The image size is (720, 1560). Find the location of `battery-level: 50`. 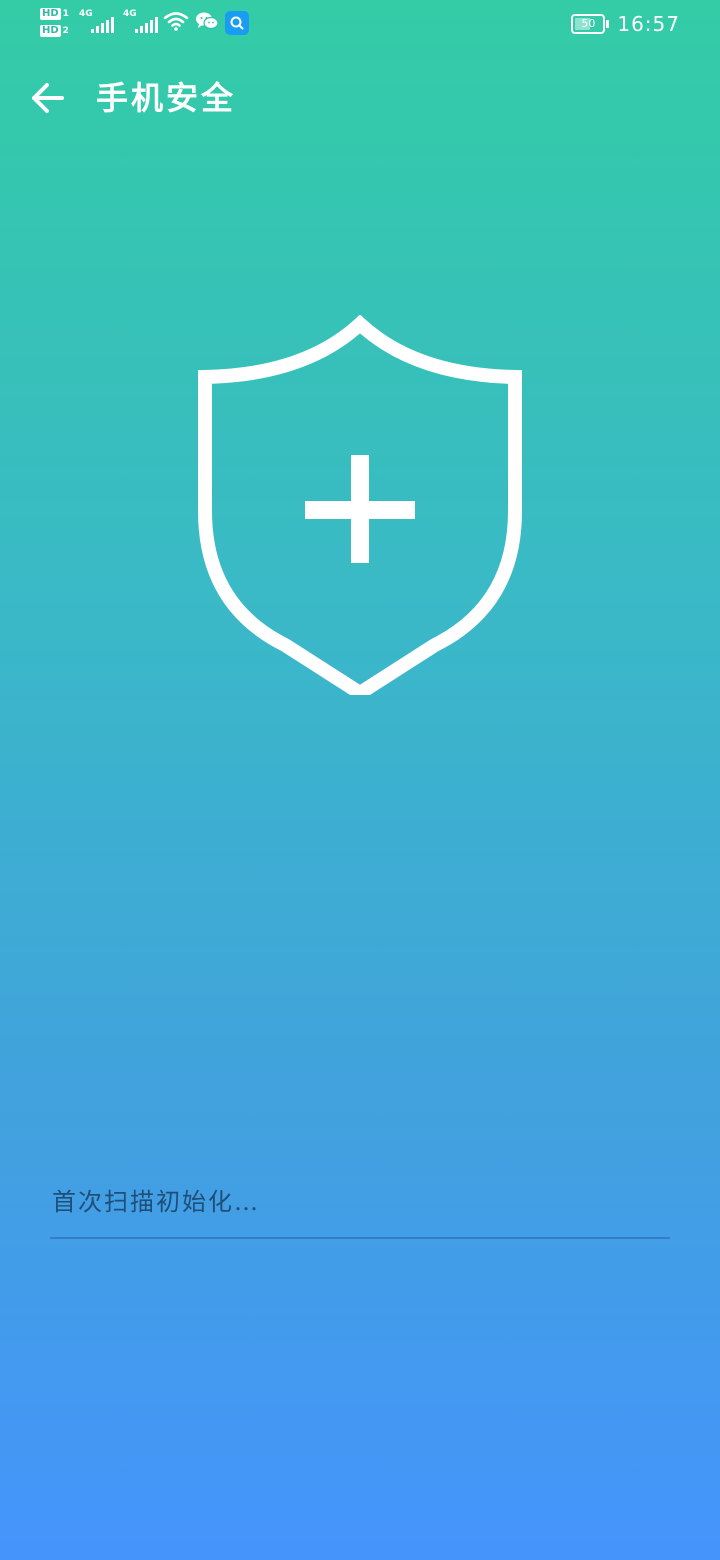

battery-level: 50 is located at coordinates (588, 23).